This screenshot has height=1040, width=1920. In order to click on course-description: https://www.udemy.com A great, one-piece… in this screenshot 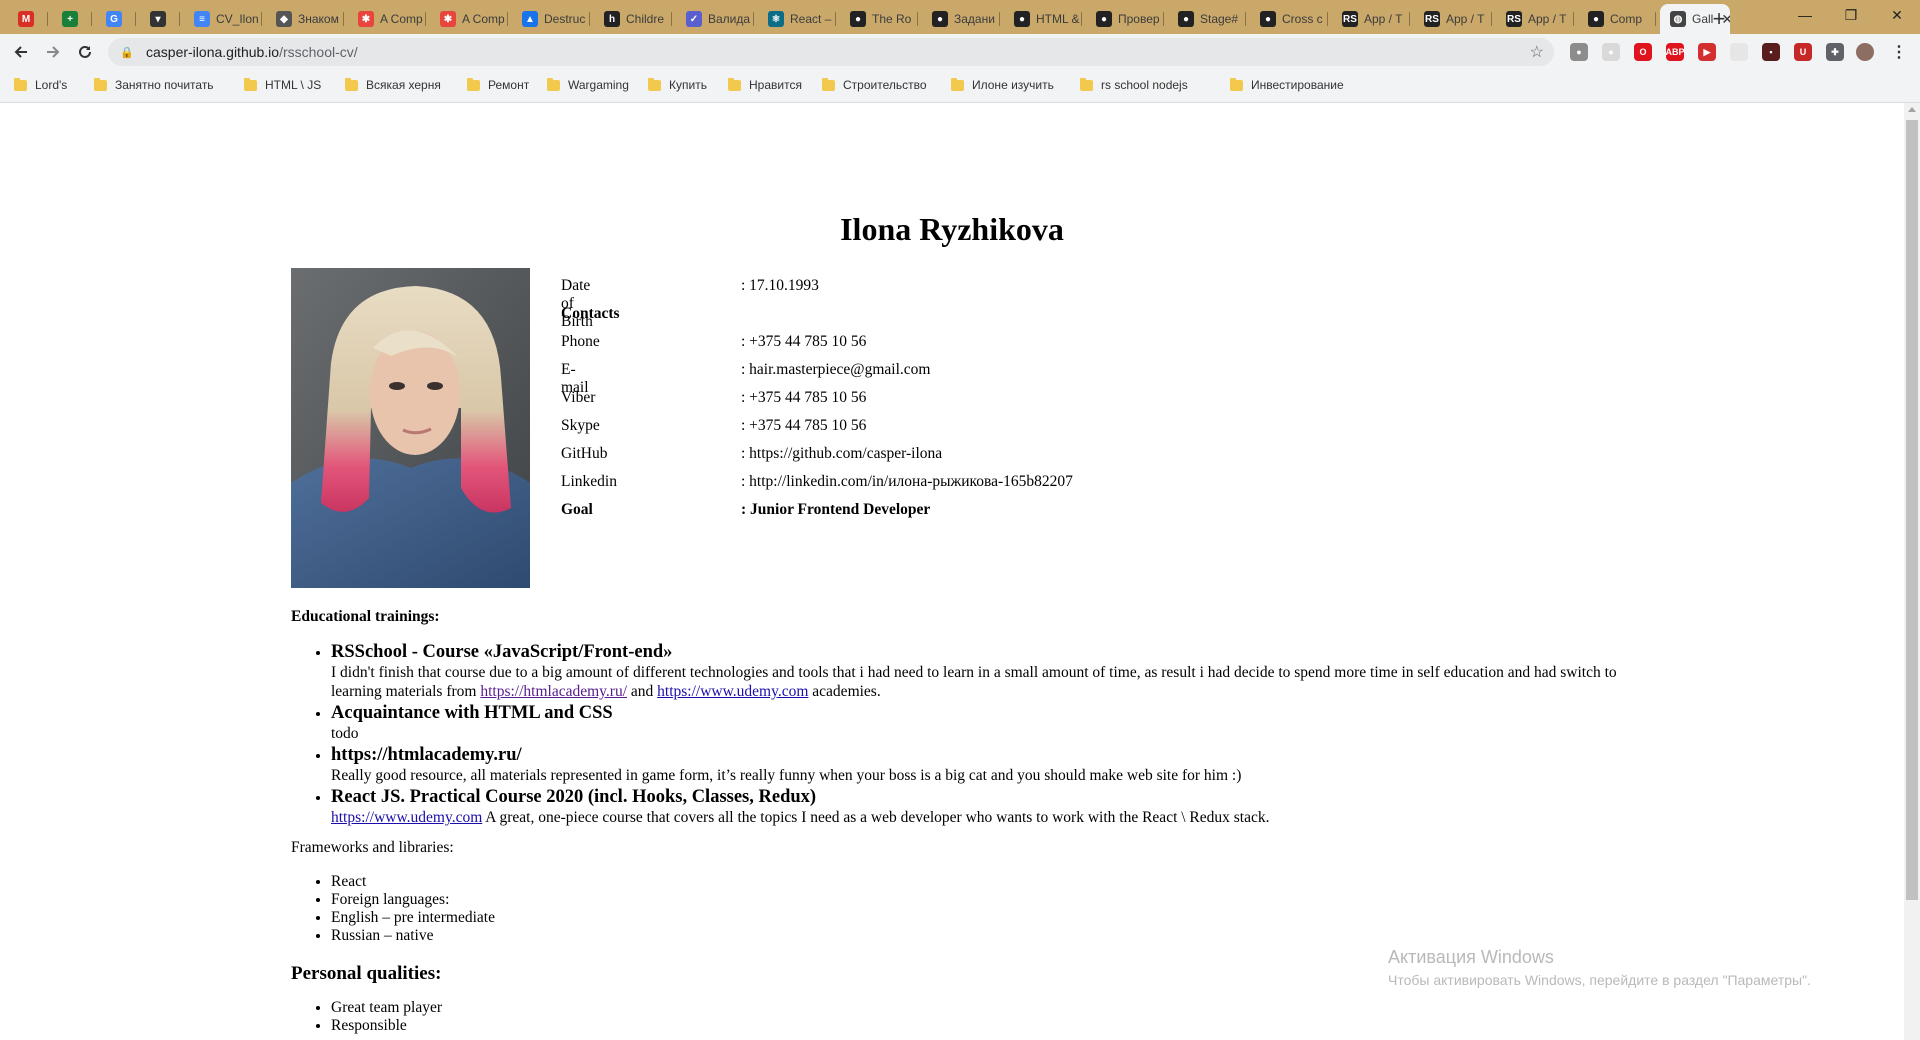, I will do `click(996, 817)`.